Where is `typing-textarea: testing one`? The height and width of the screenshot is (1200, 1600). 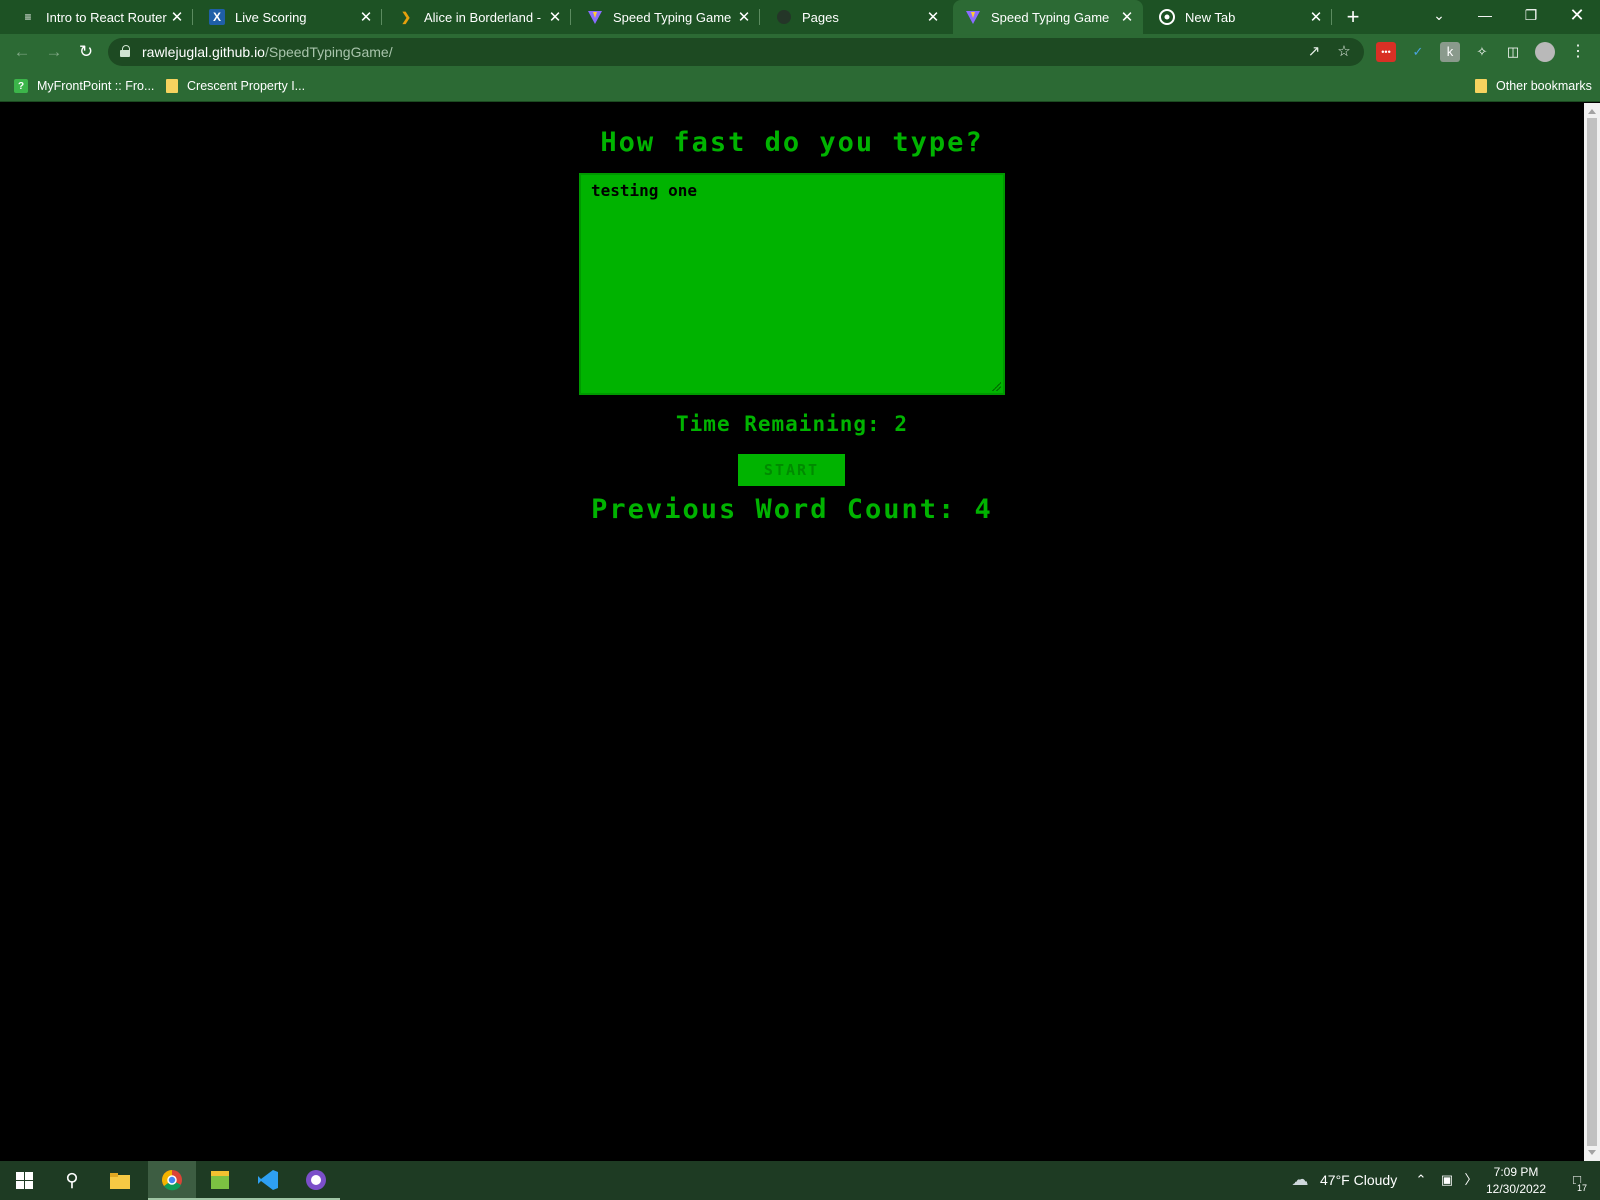 typing-textarea: testing one is located at coordinates (792, 284).